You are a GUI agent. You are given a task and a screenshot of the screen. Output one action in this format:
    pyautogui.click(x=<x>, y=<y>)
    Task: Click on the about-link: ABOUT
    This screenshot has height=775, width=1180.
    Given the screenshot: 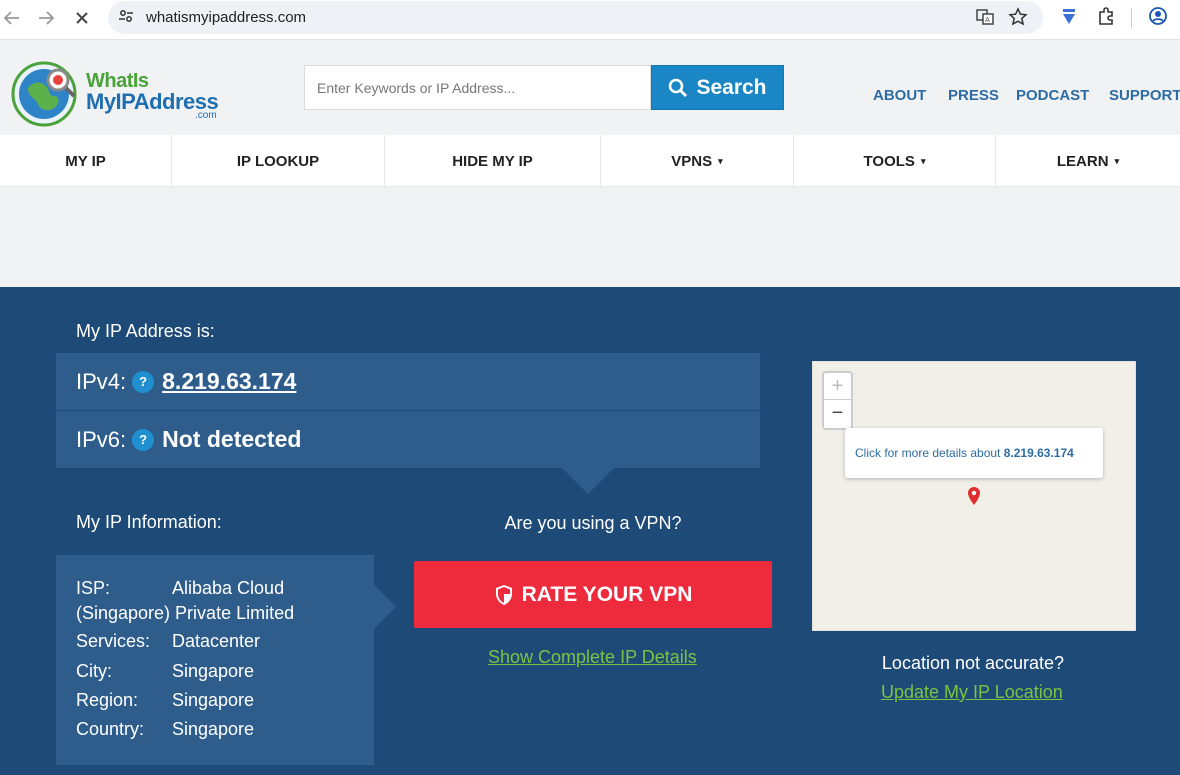 What is the action you would take?
    pyautogui.click(x=899, y=95)
    